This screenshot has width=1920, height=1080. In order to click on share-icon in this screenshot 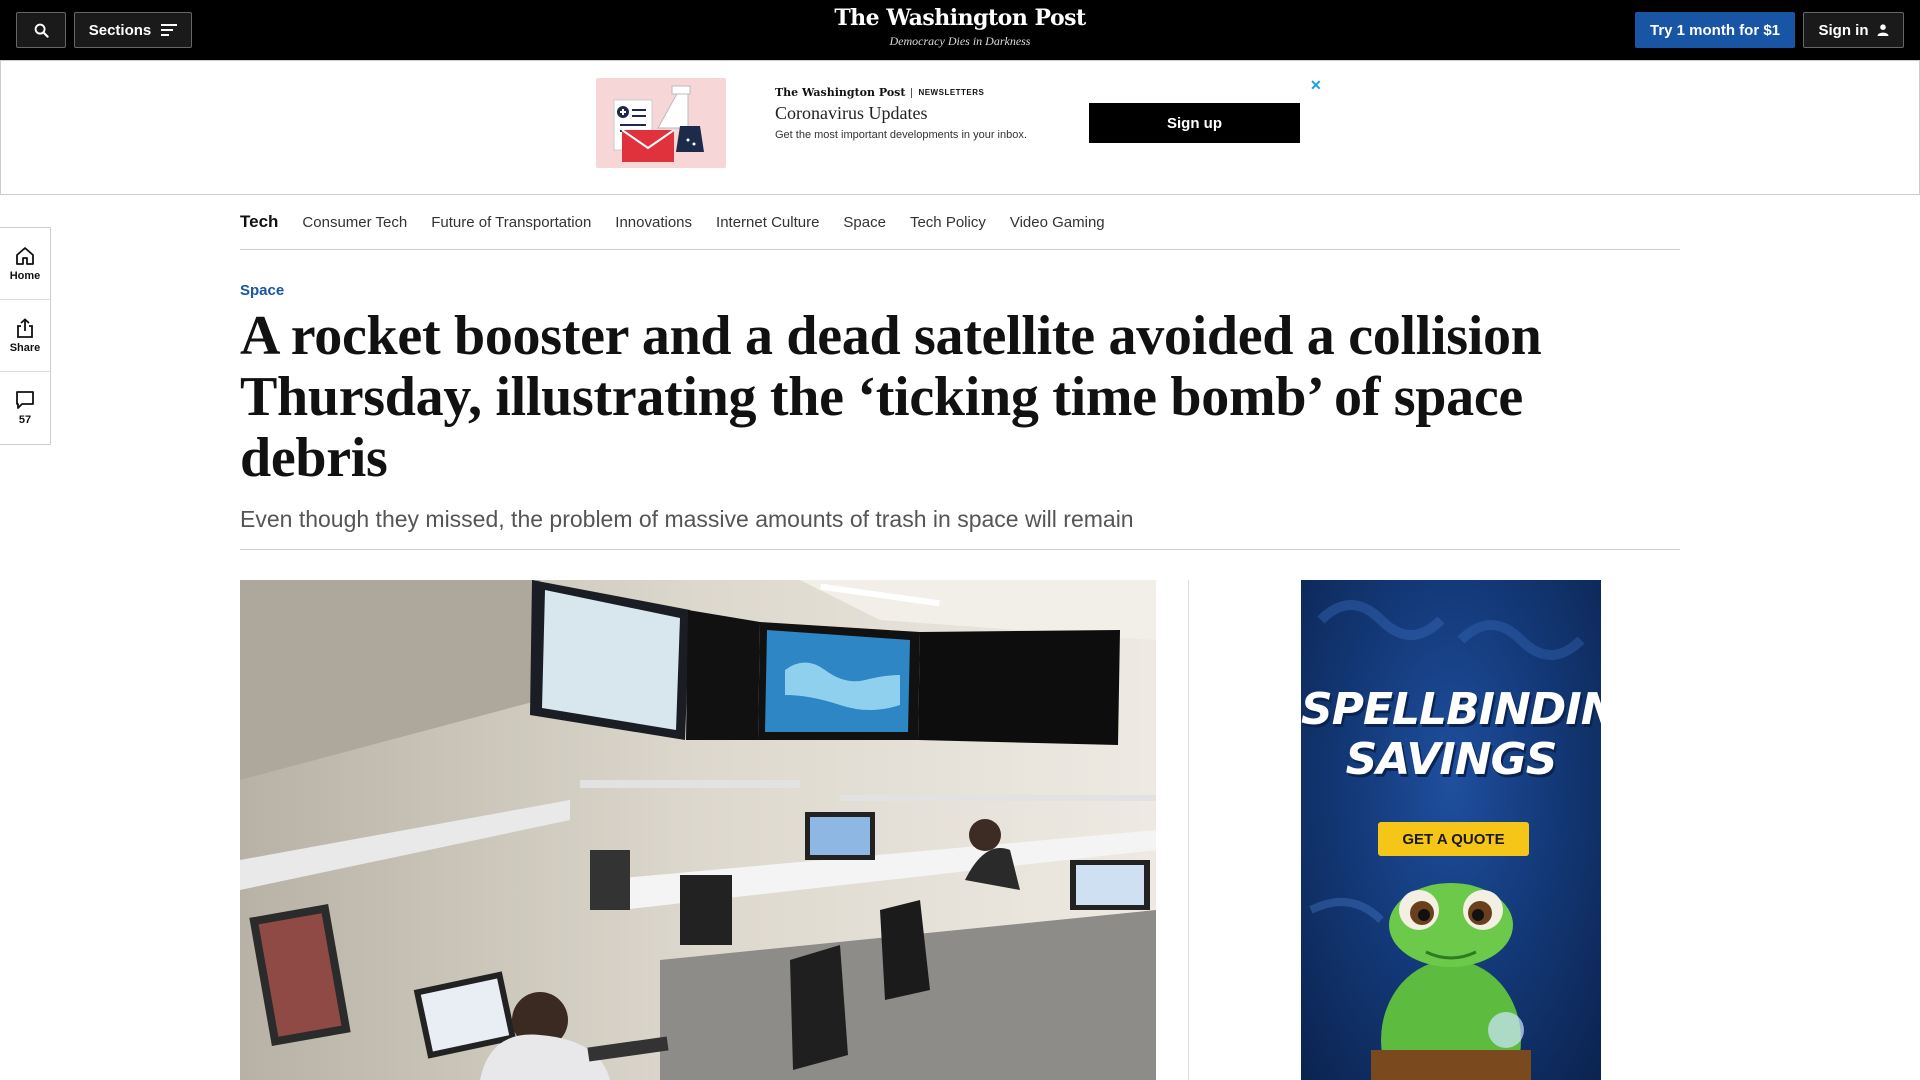, I will do `click(25, 327)`.